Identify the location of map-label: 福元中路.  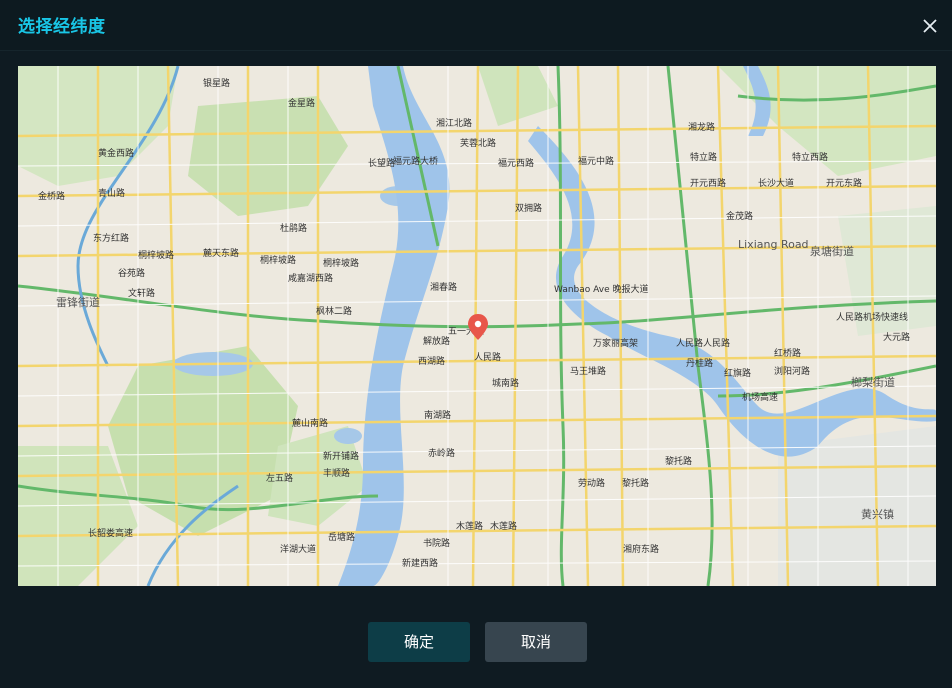
(596, 161).